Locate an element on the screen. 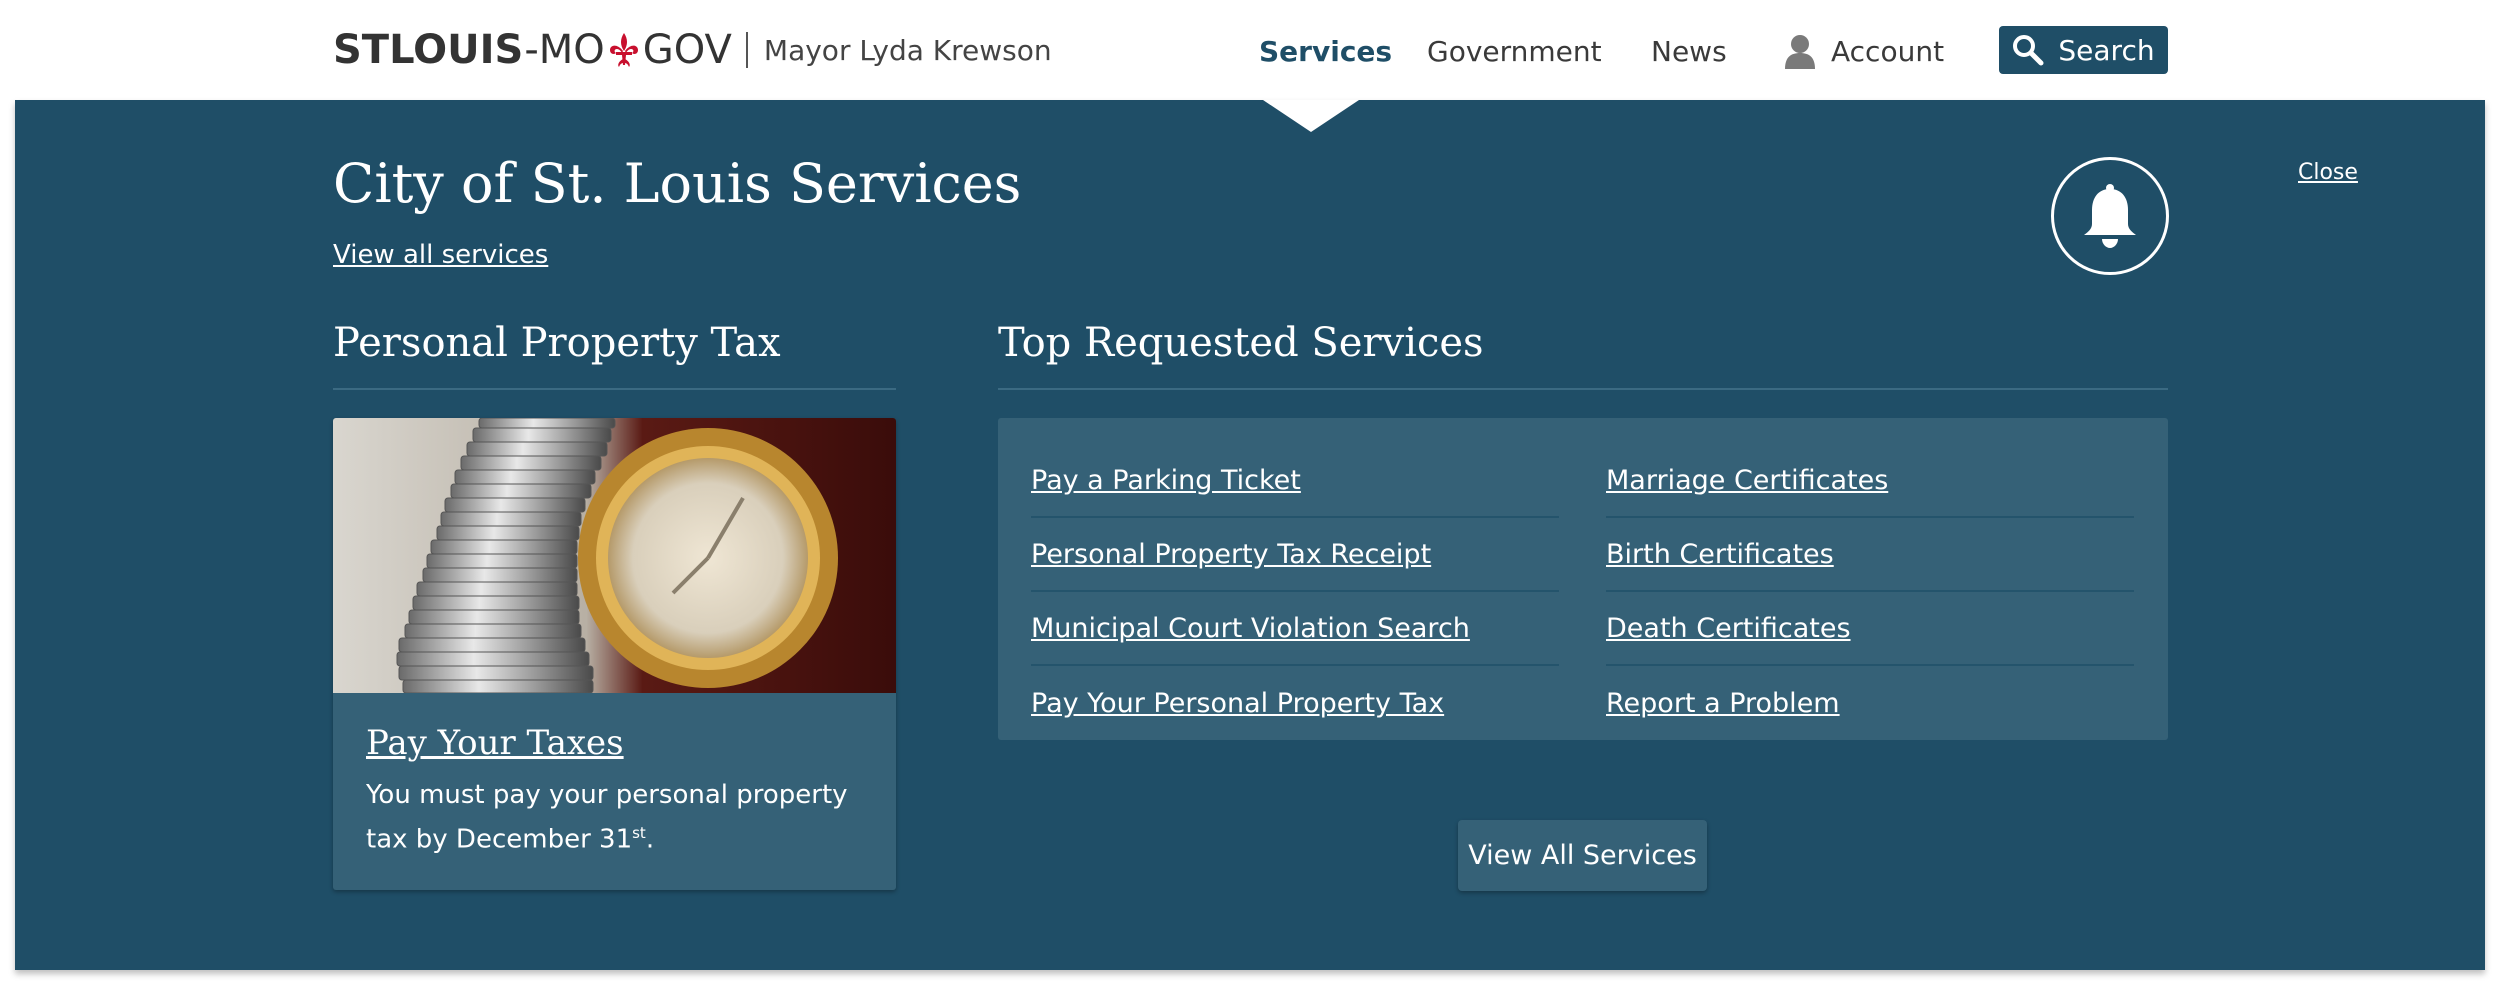 The height and width of the screenshot is (990, 2500). service-link: Report a Problem is located at coordinates (1723, 703).